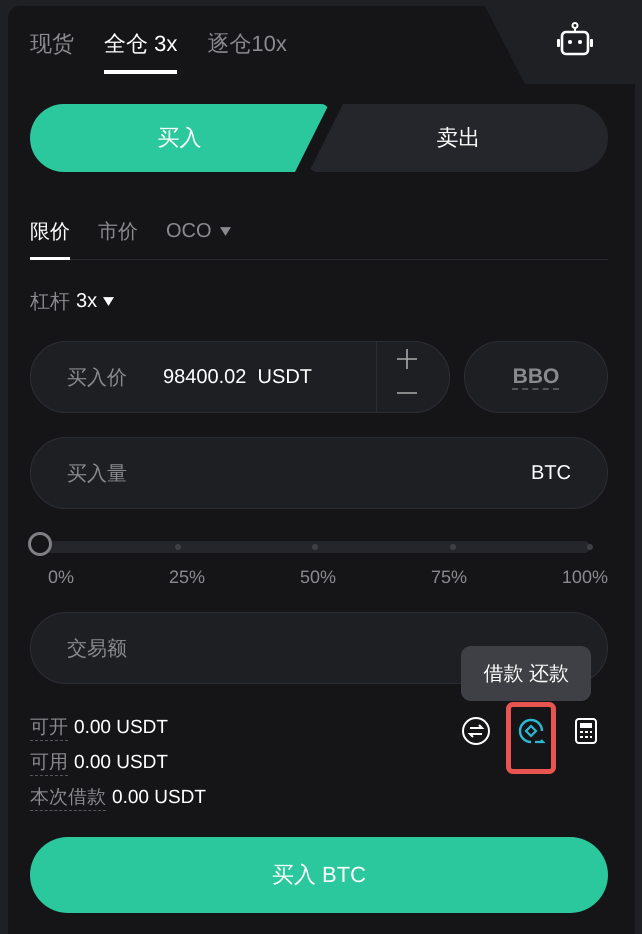  Describe the element at coordinates (198, 236) in the screenshot. I see `order-type-tab: OCO` at that location.